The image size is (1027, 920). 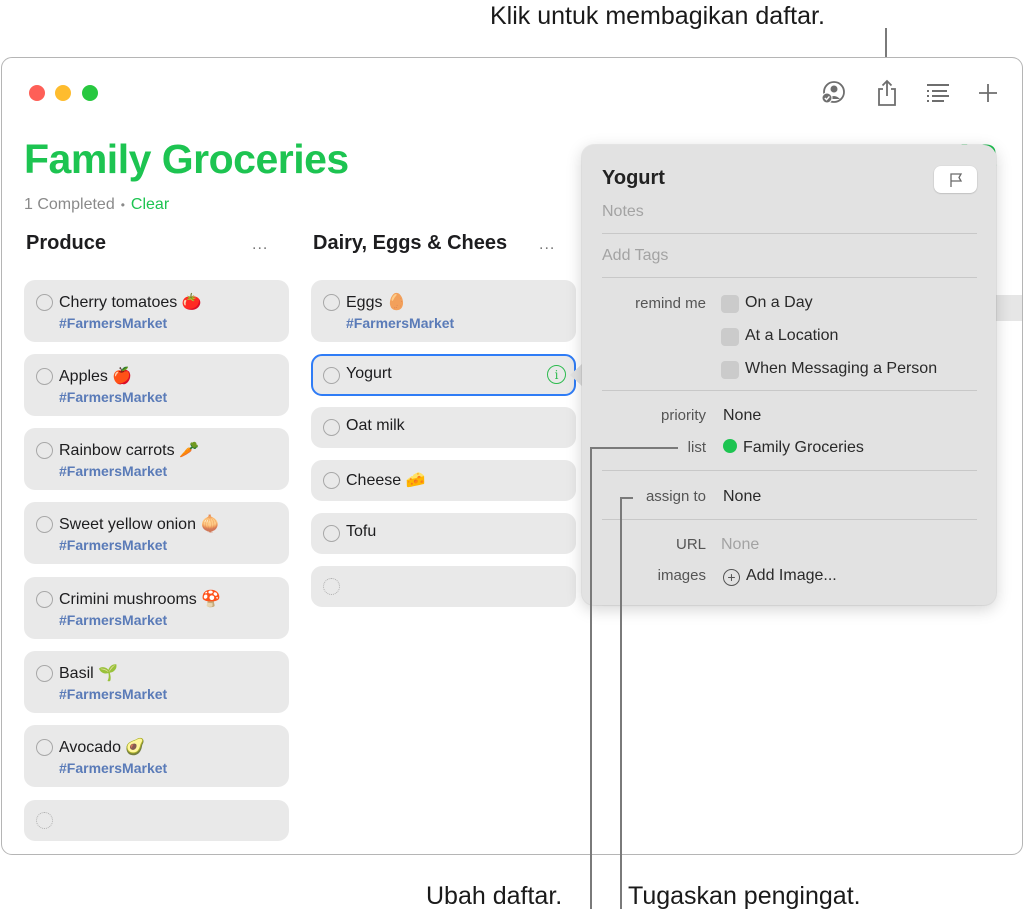 I want to click on url-label: URL, so click(x=690, y=544).